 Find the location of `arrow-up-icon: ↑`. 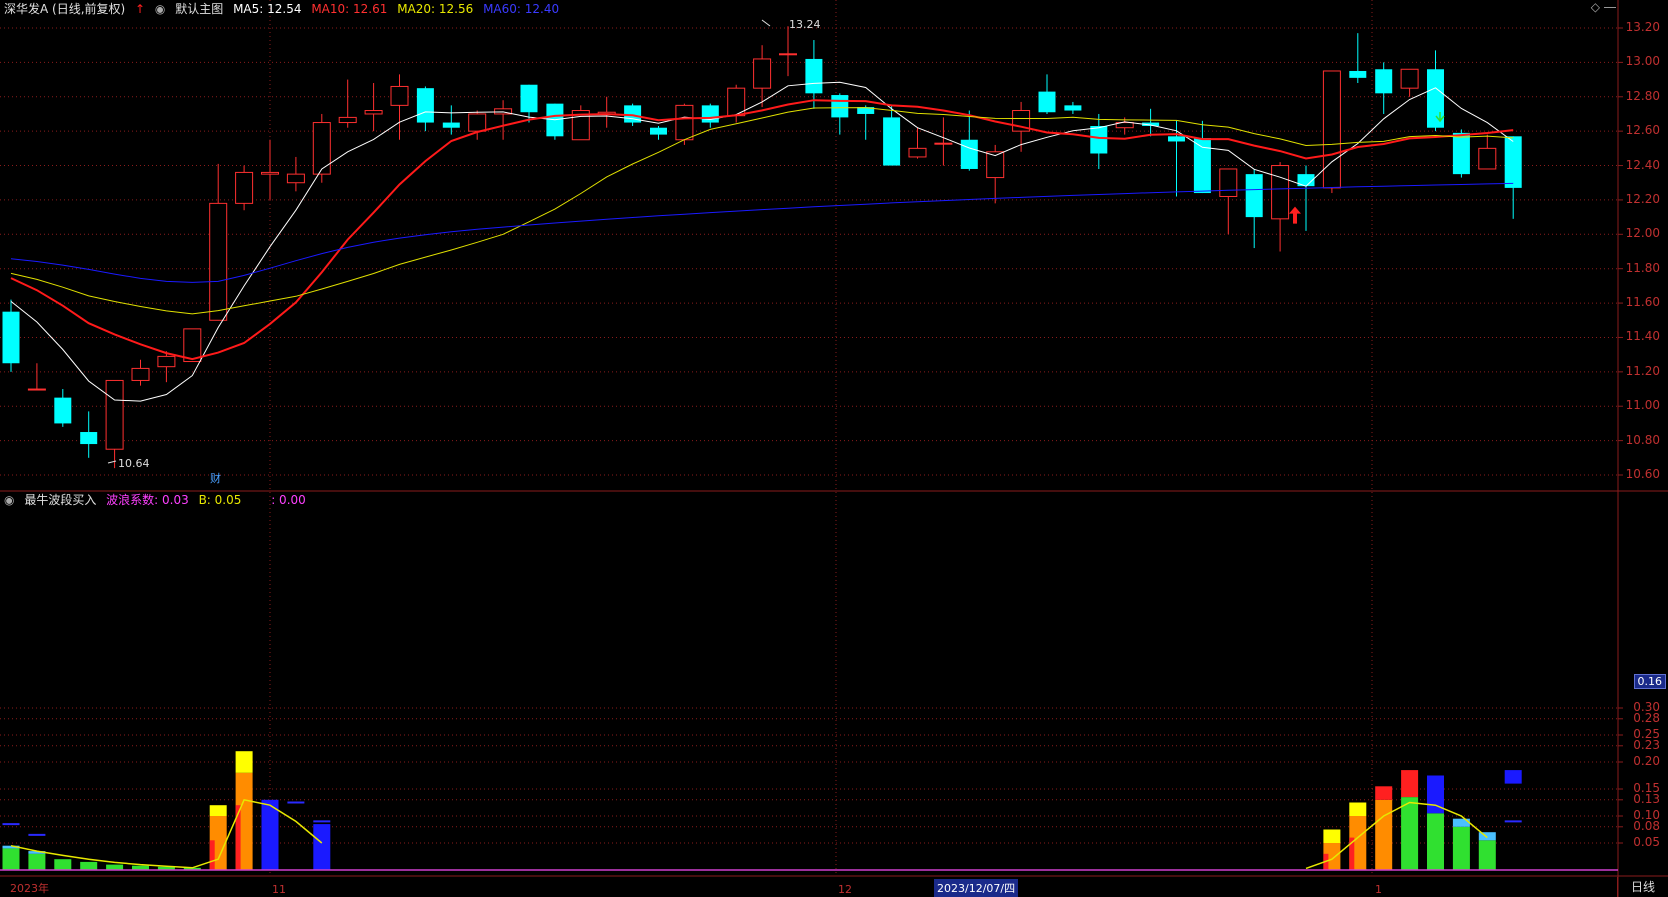

arrow-up-icon: ↑ is located at coordinates (140, 9).